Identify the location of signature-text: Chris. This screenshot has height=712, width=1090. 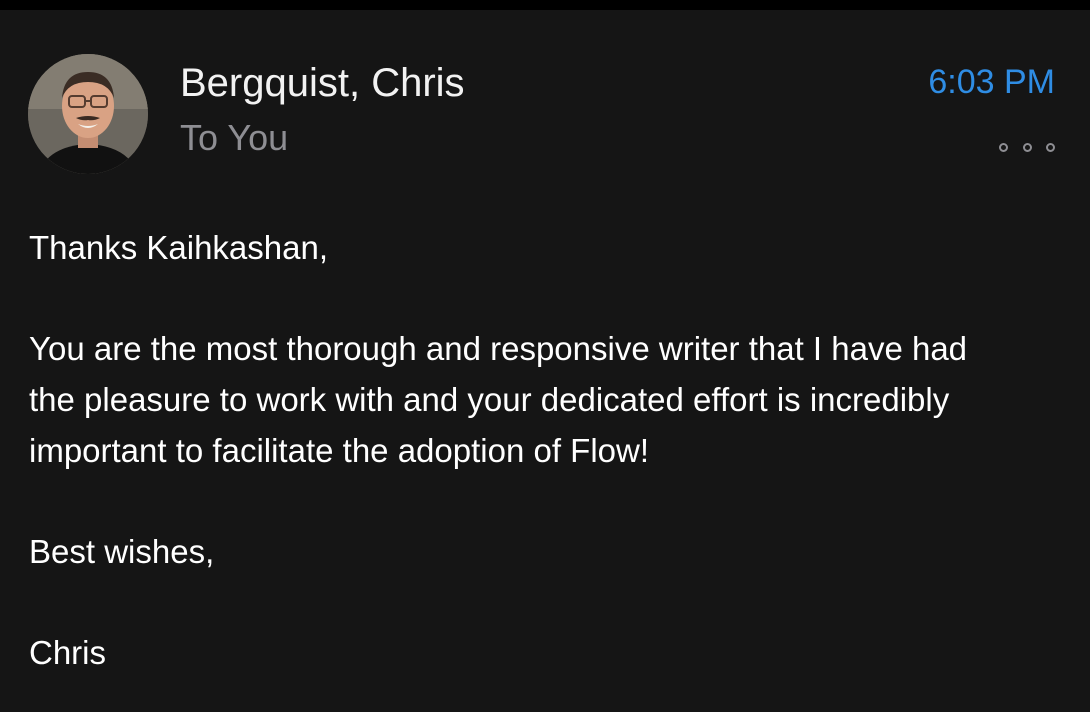
(68, 652).